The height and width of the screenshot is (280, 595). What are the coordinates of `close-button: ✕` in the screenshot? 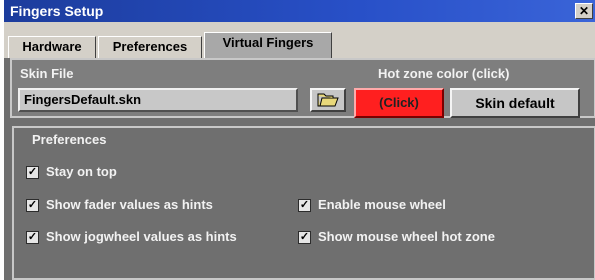 It's located at (584, 11).